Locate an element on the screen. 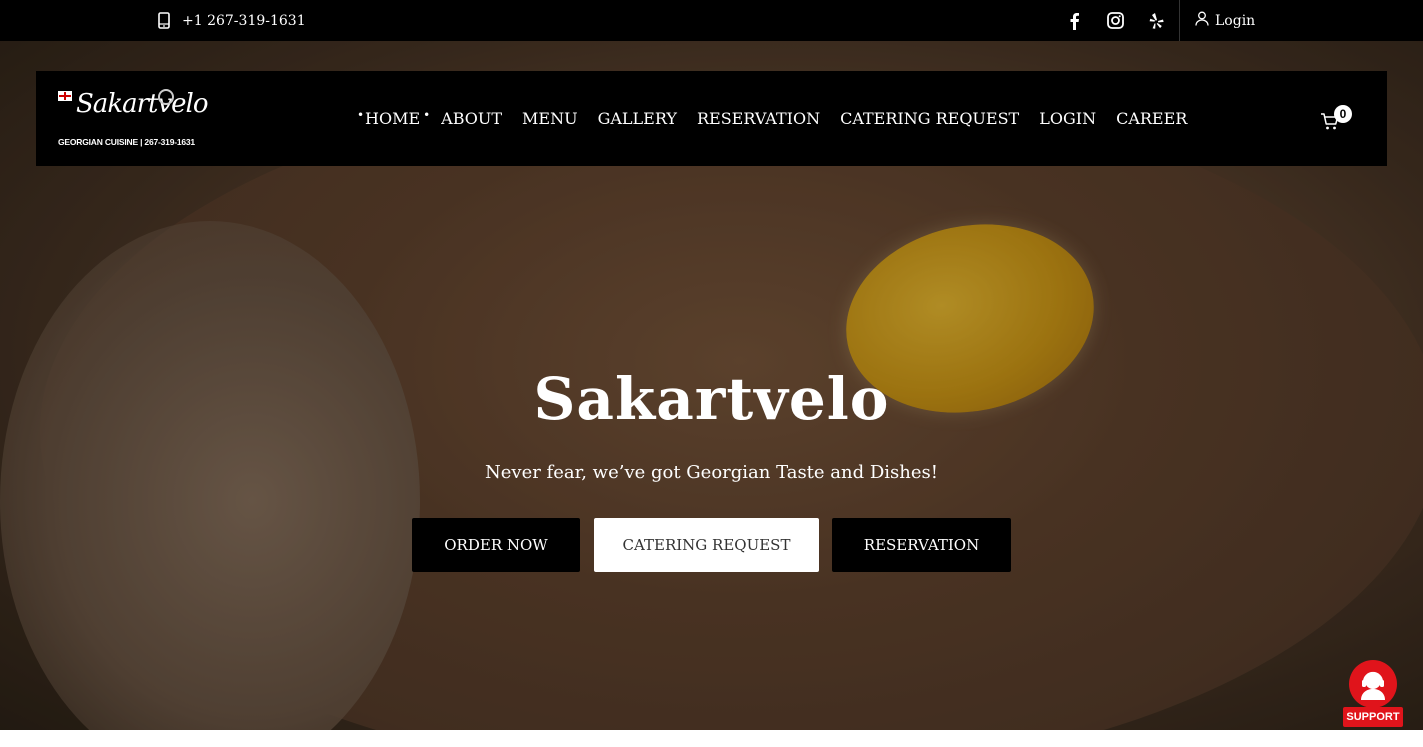 This screenshot has width=1423, height=747. support-agent-icon is located at coordinates (1373, 684).